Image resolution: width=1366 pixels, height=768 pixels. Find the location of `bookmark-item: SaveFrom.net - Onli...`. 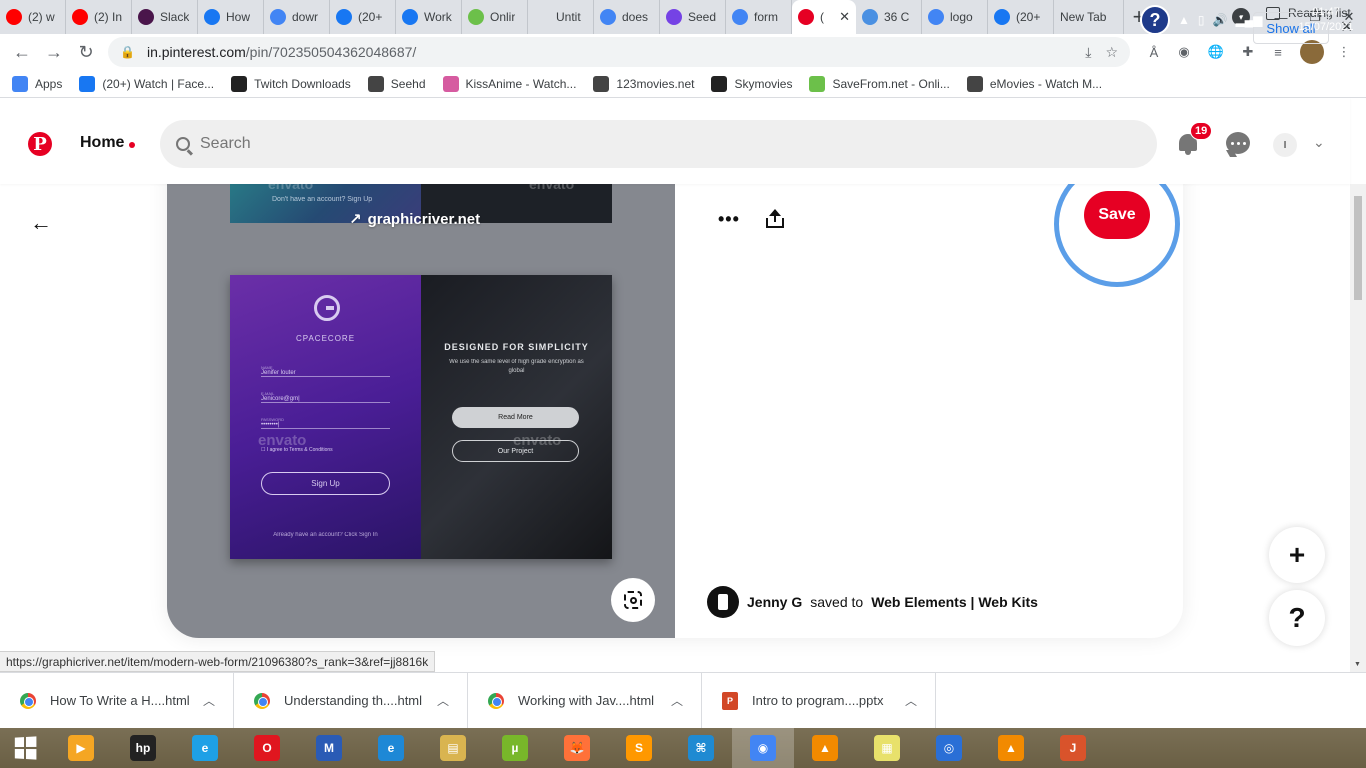

bookmark-item: SaveFrom.net - Onli... is located at coordinates (879, 83).